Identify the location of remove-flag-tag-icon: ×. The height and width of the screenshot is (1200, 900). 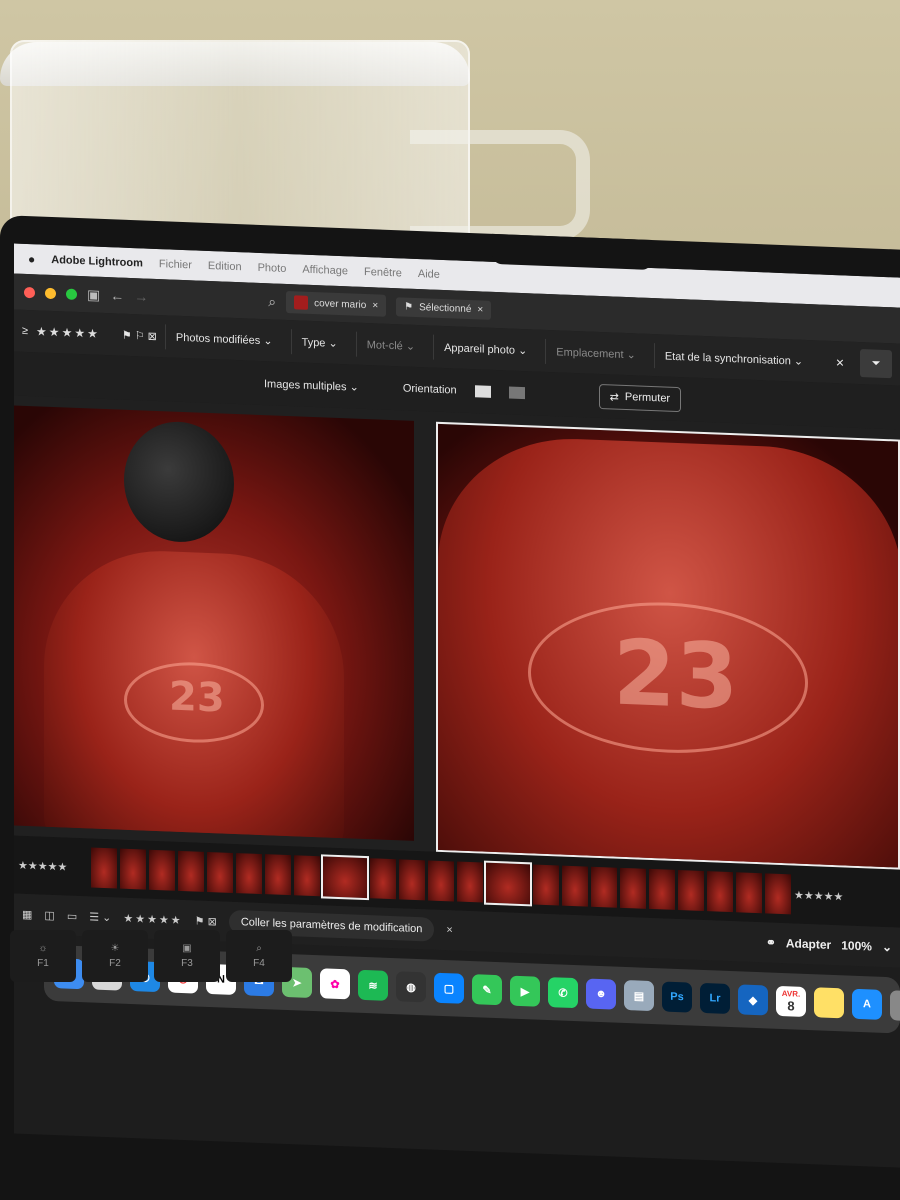
(480, 309).